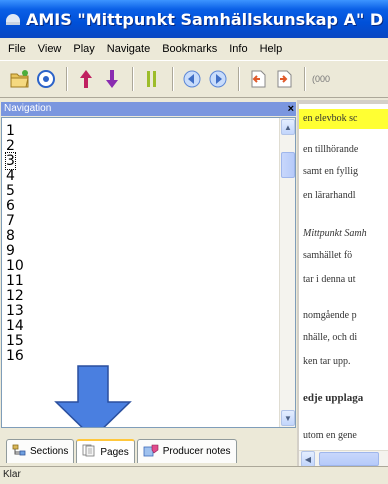 The image size is (388, 484). I want to click on page-list-item: 2, so click(15, 146).